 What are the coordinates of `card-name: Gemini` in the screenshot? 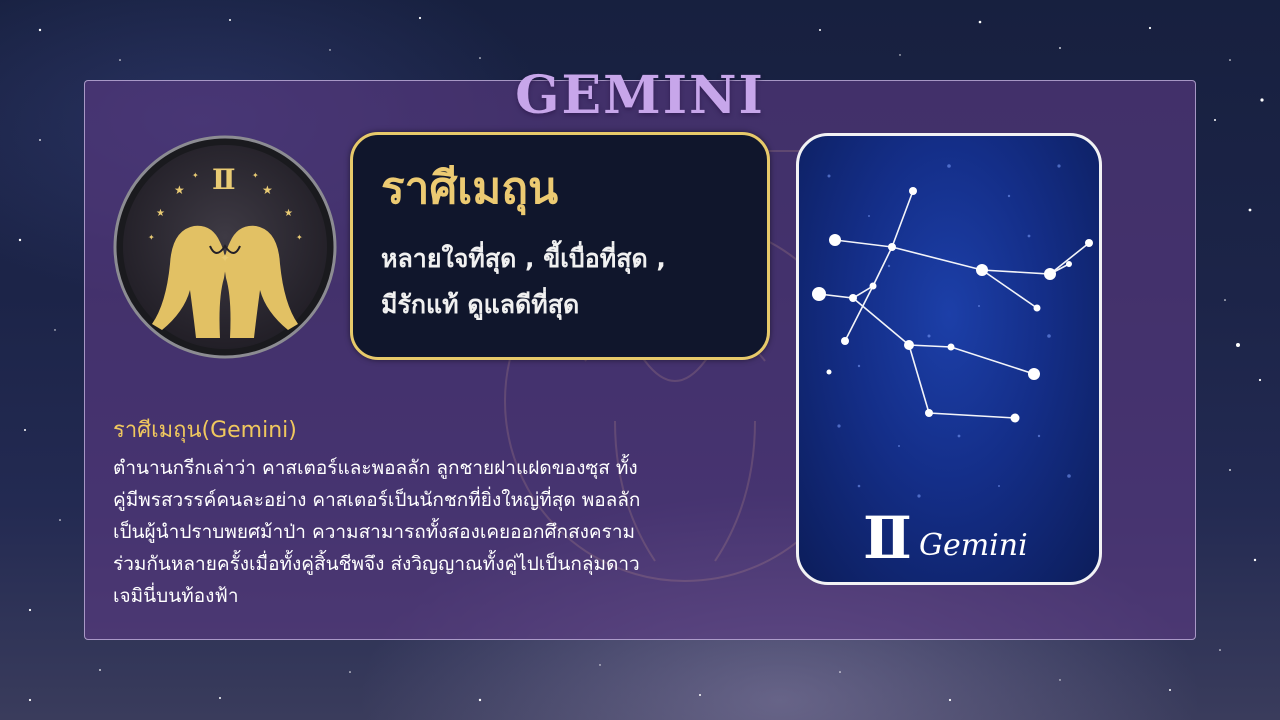 It's located at (973, 545).